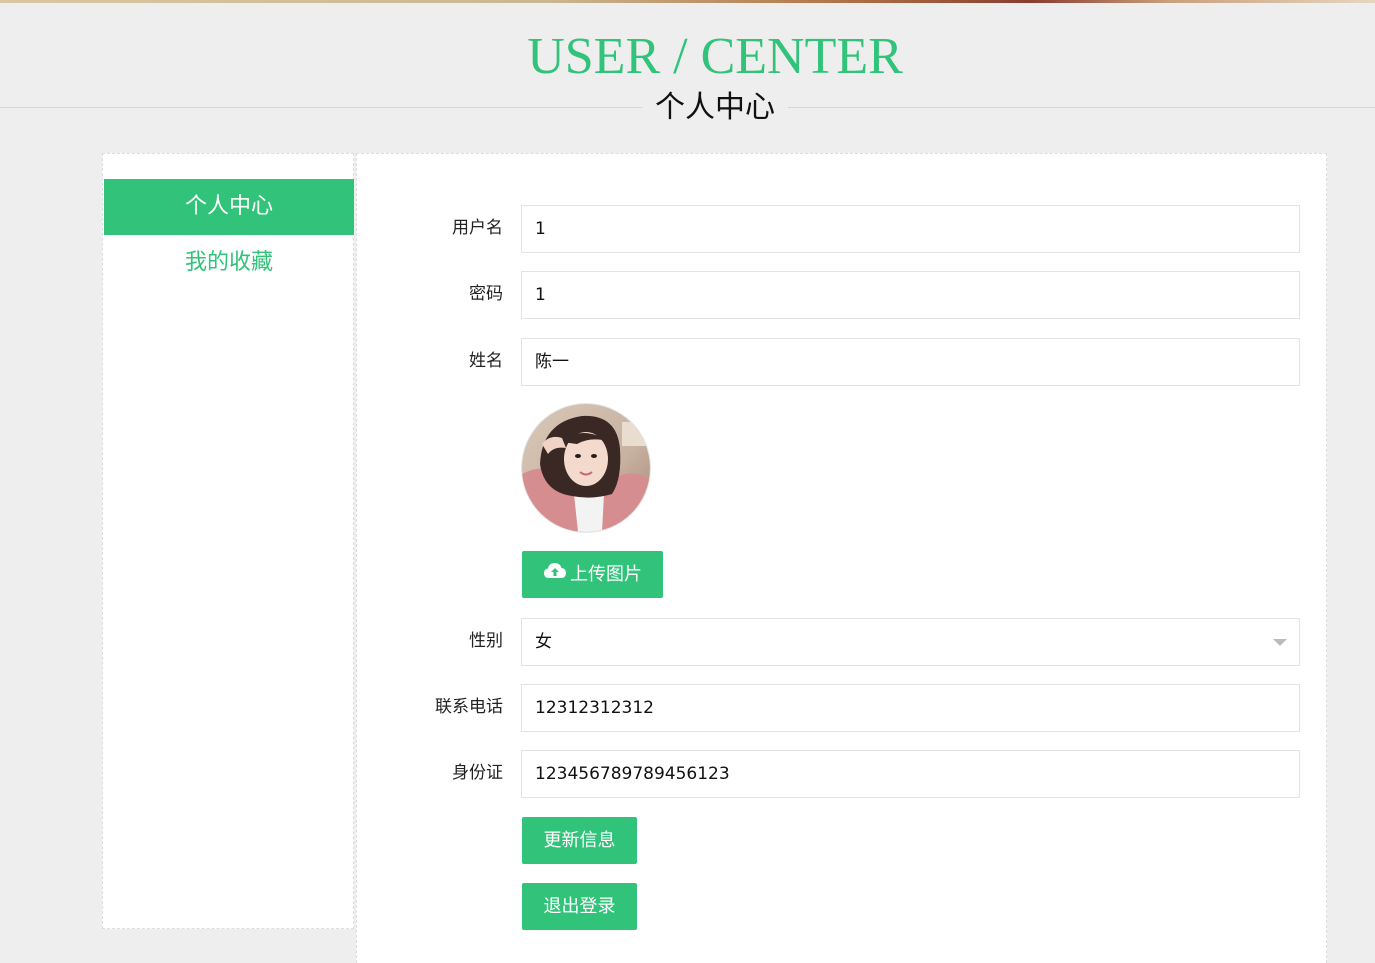 Image resolution: width=1375 pixels, height=963 pixels. What do you see at coordinates (910, 295) in the screenshot?
I see `password-input: 1` at bounding box center [910, 295].